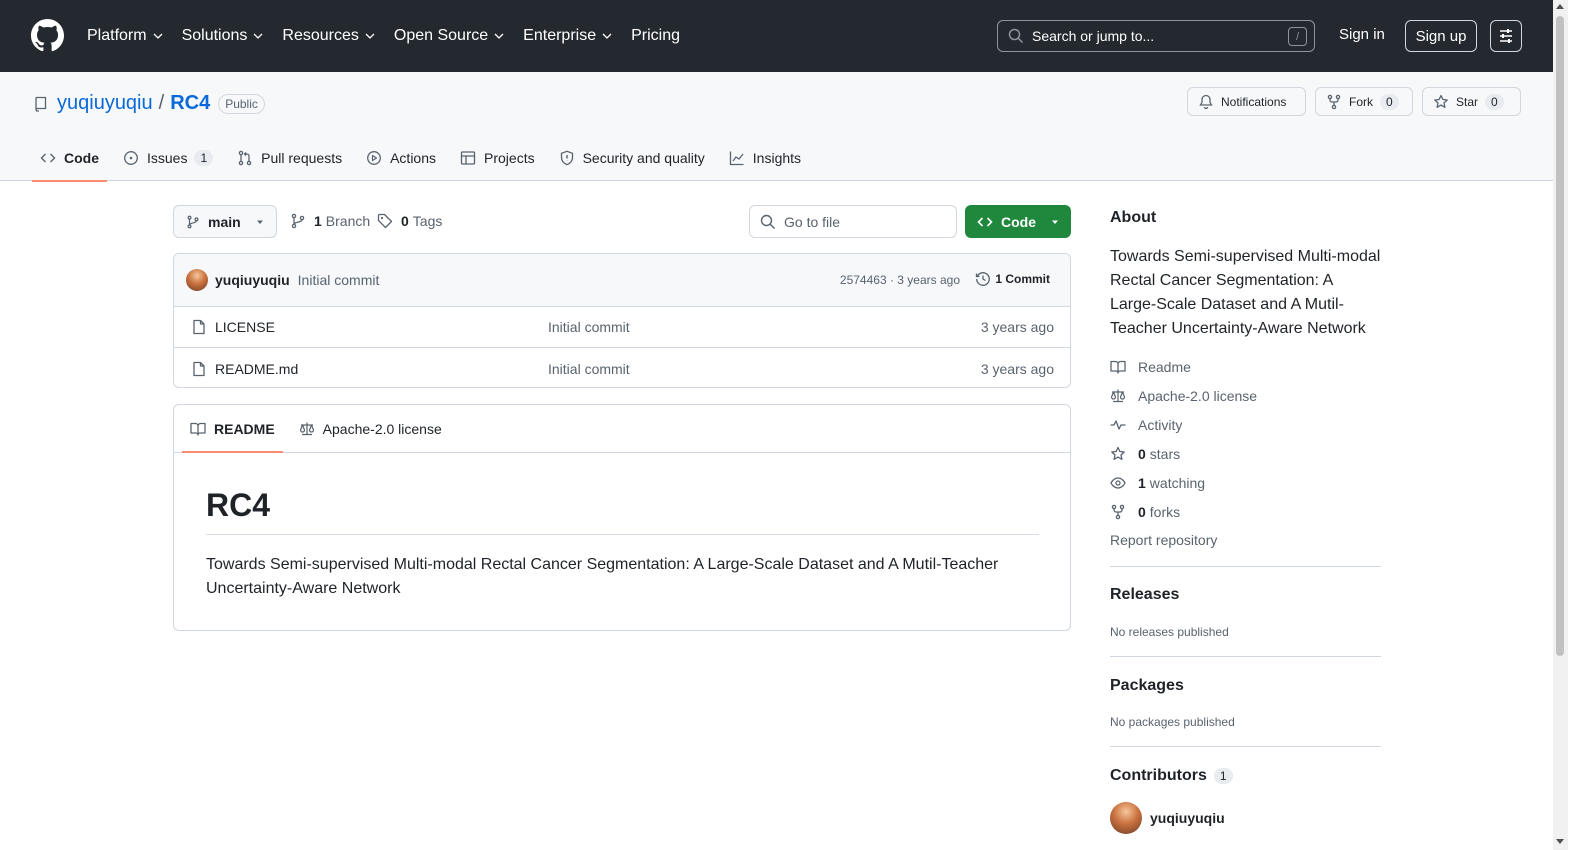 This screenshot has width=1578, height=850. What do you see at coordinates (1022, 279) in the screenshot?
I see `commits-count-label: 1 Commit` at bounding box center [1022, 279].